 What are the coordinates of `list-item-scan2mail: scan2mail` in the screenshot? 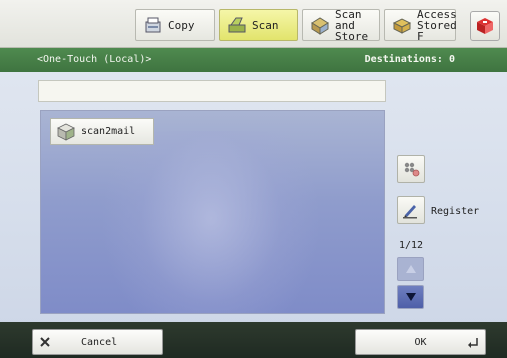 It's located at (102, 131).